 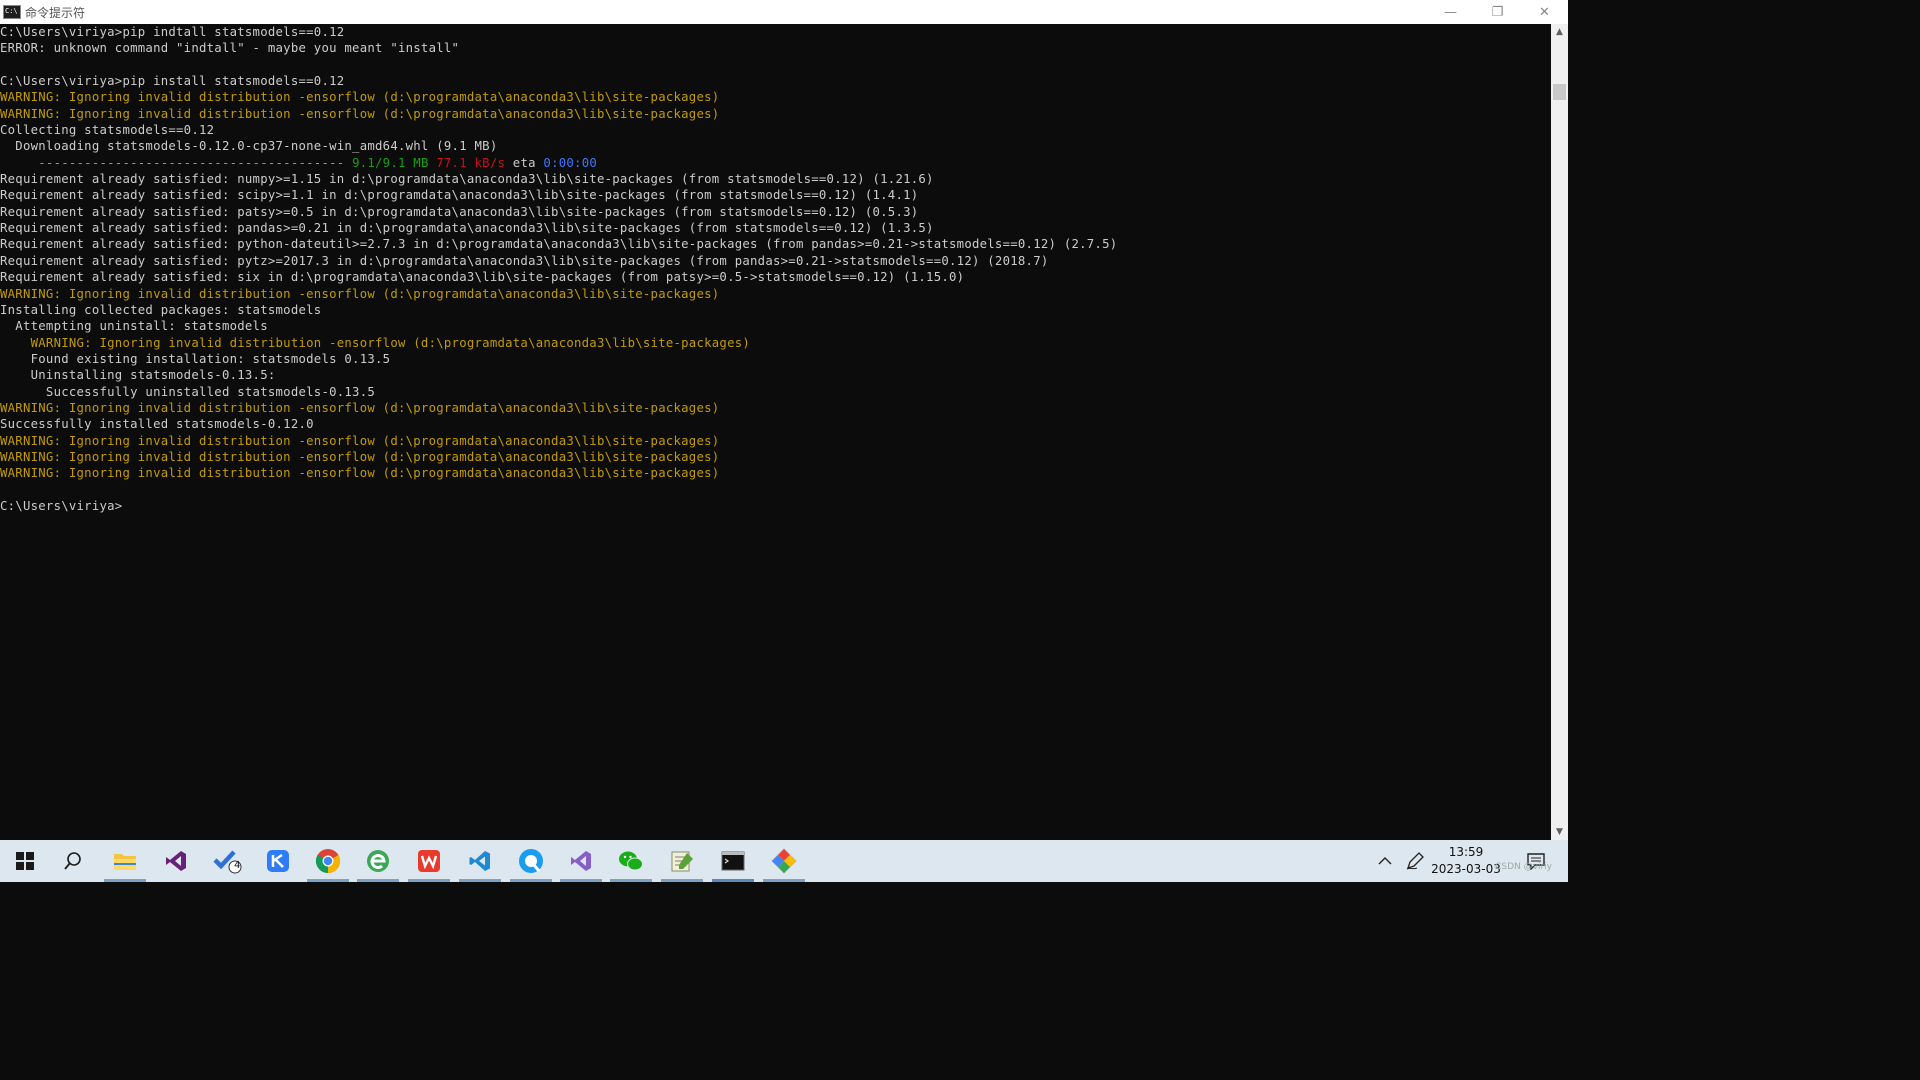 I want to click on clock-date: 2023-03-03, so click(x=1466, y=869).